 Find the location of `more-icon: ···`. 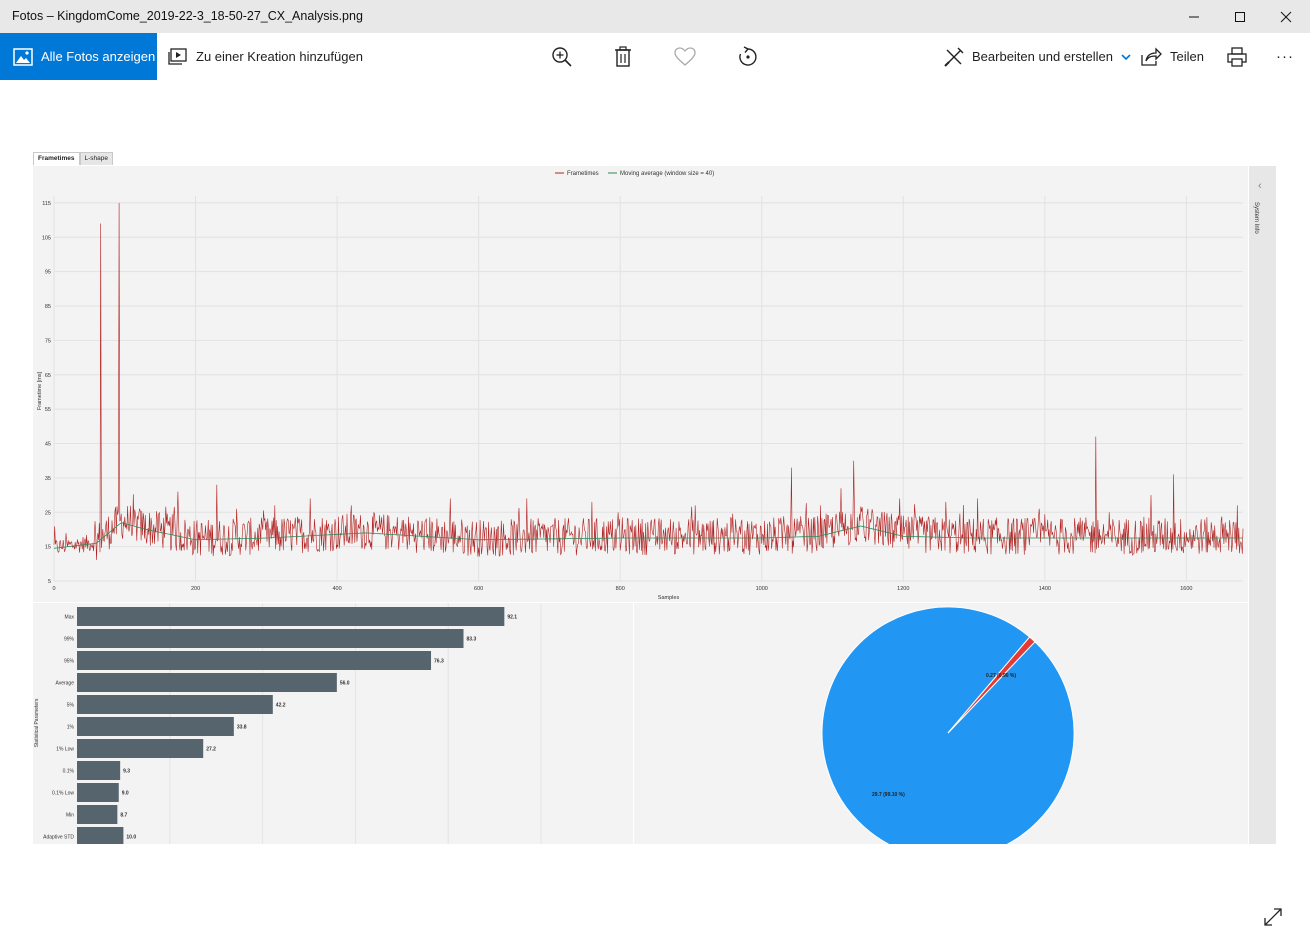

more-icon: ··· is located at coordinates (1285, 56).